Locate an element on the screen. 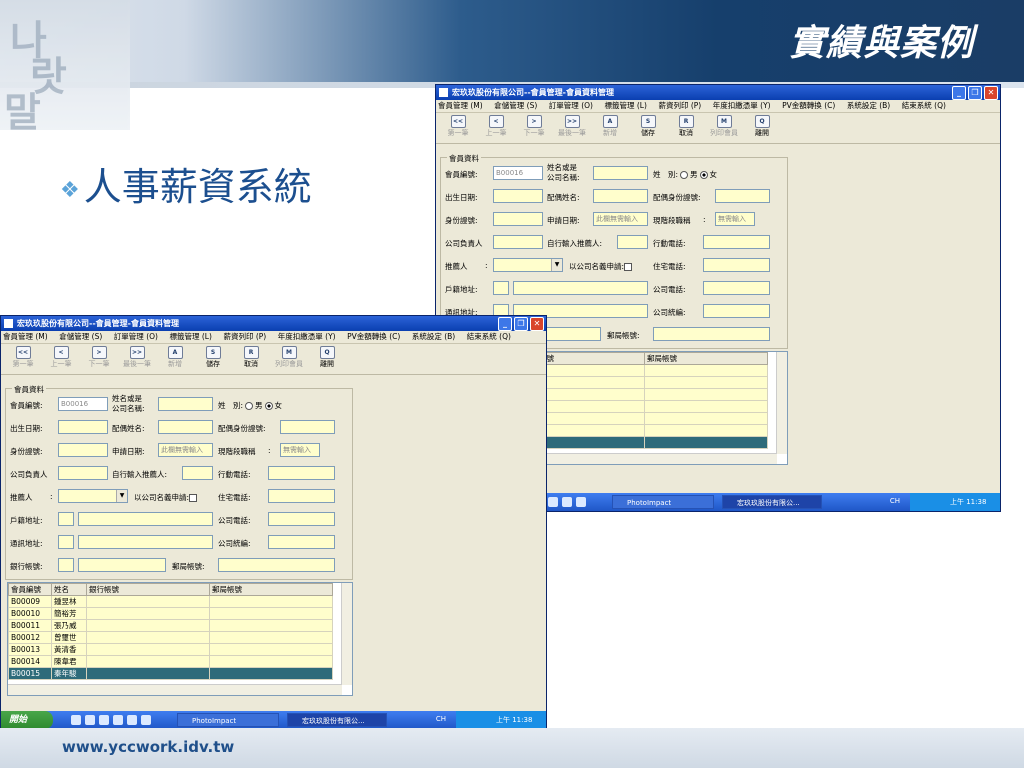  grid-header-member-no: 會員編號 is located at coordinates (30, 589).